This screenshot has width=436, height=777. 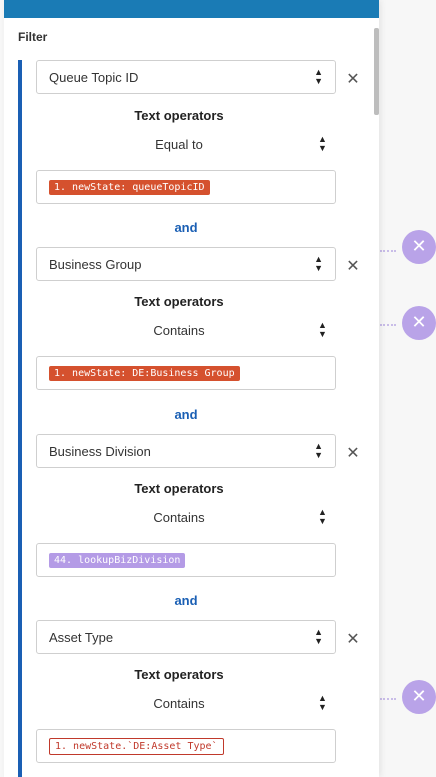 What do you see at coordinates (186, 637) in the screenshot?
I see `field-select: Asset Type ▲ ▼` at bounding box center [186, 637].